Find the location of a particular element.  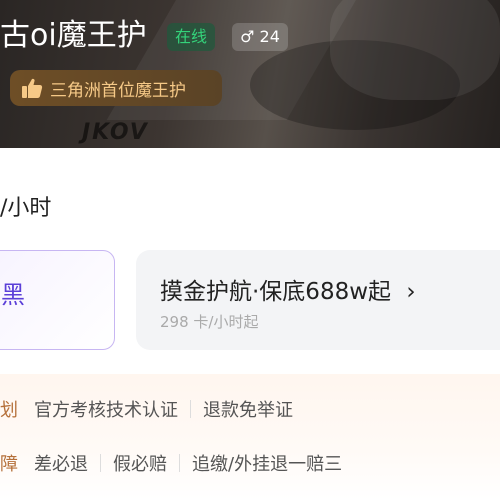

service-option-title-text: 摸金护航·保底688w起 is located at coordinates (276, 292).